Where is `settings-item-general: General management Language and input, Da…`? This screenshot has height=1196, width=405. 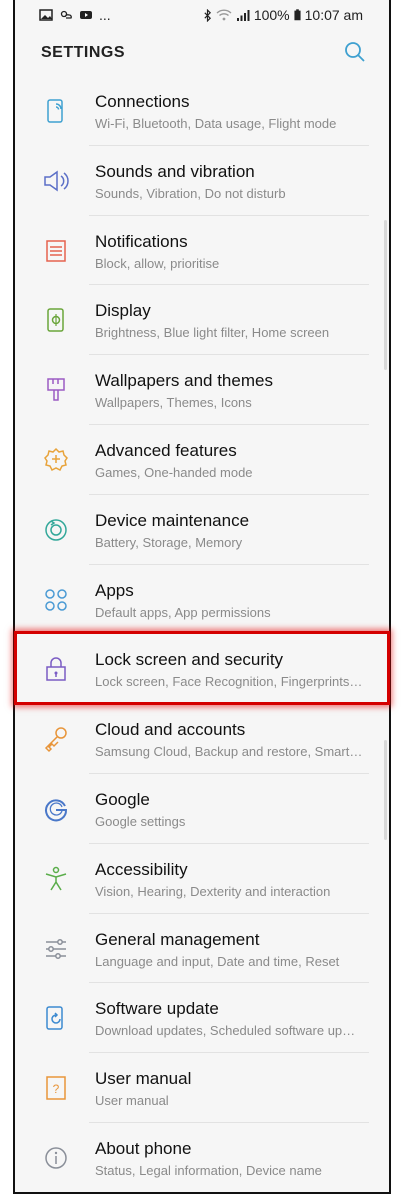
settings-item-general: General management Language and input, Da… is located at coordinates (202, 949).